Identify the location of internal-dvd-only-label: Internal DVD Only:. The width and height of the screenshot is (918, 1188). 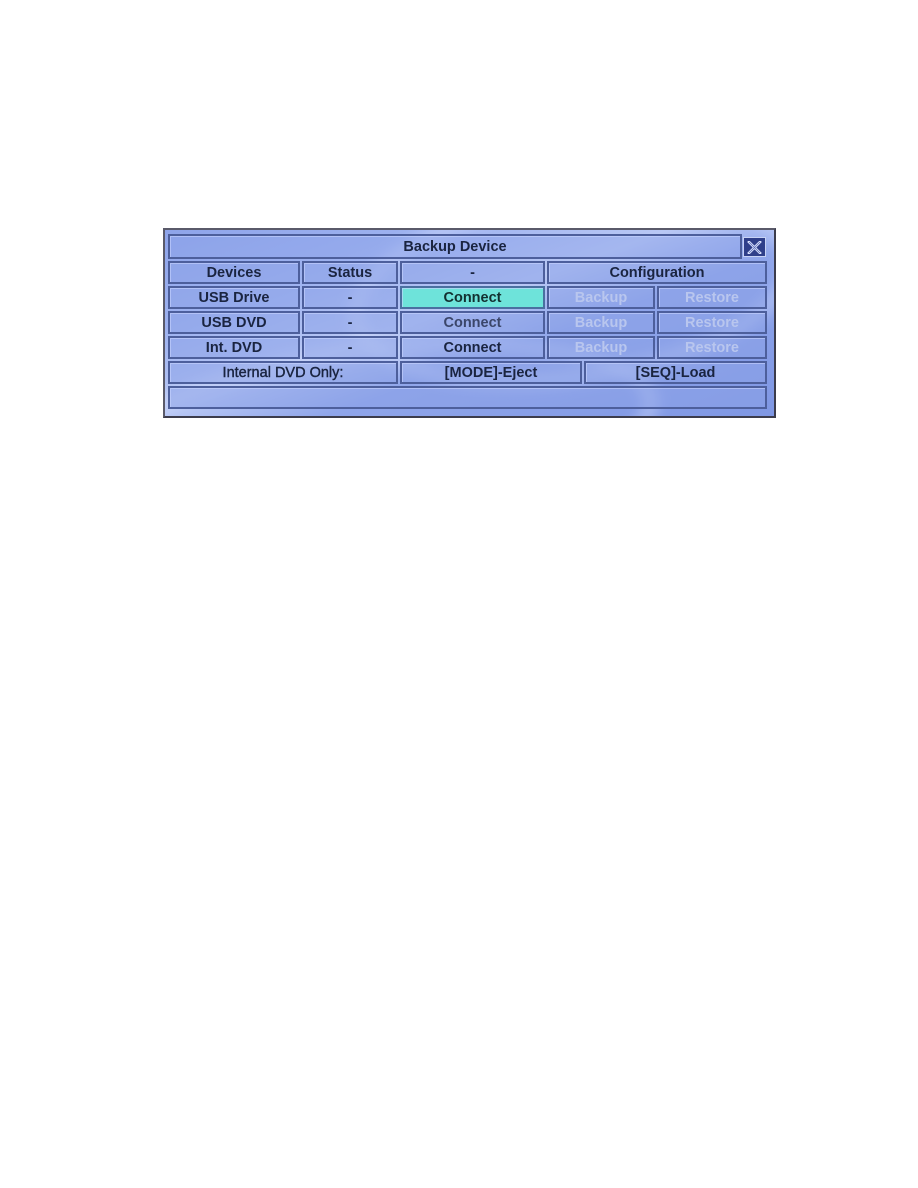
(283, 372).